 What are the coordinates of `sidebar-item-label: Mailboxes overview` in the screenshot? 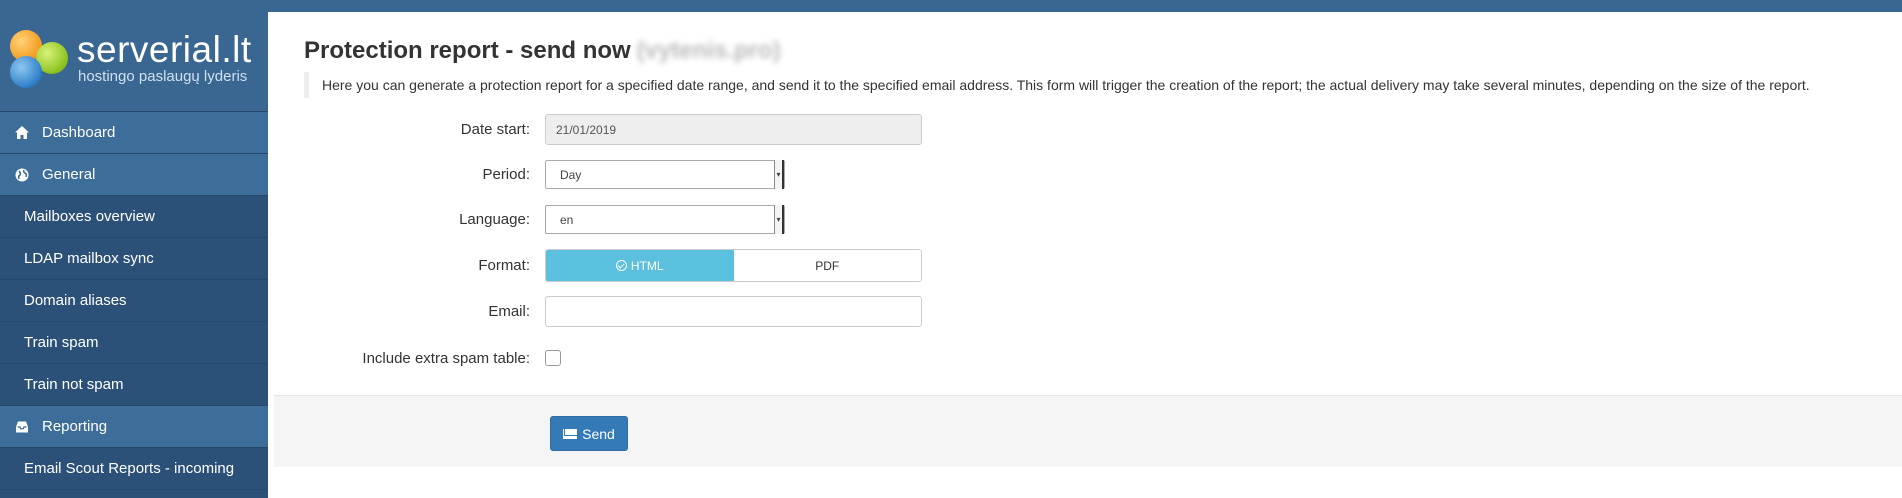 It's located at (89, 216).